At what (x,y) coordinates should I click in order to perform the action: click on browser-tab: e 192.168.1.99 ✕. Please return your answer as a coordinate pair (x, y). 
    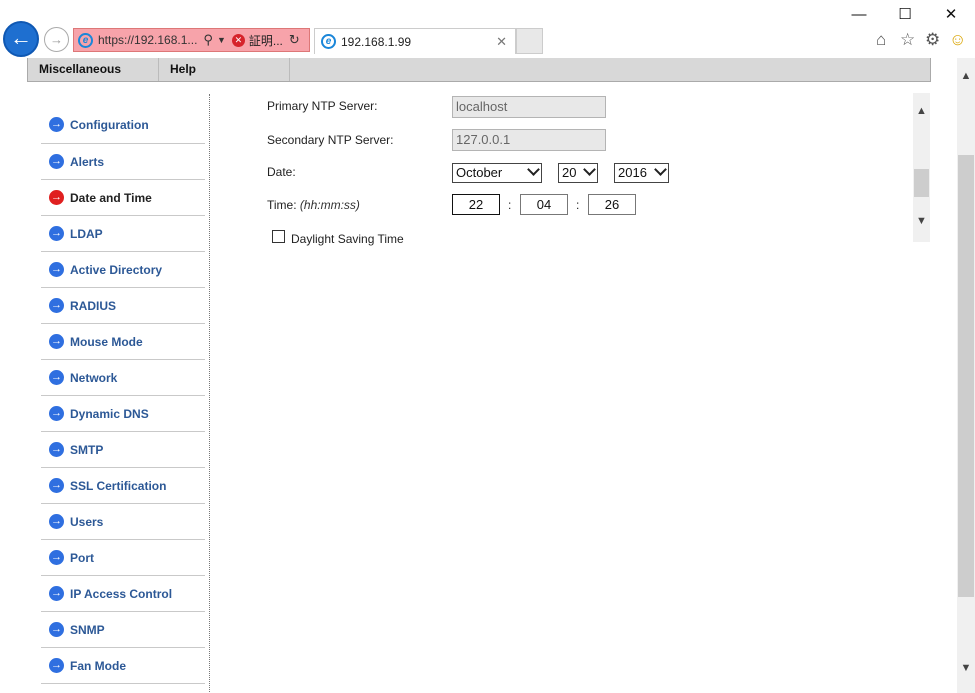
    Looking at the image, I should click on (415, 41).